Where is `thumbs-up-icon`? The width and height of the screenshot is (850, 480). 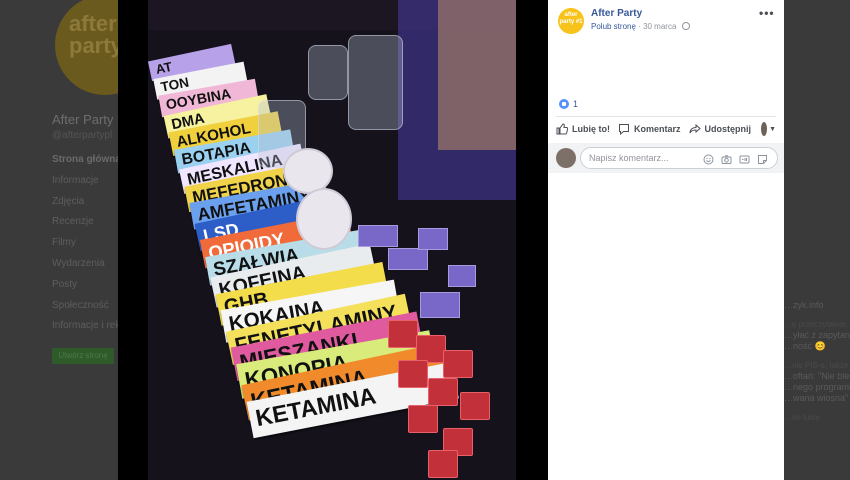
thumbs-up-icon is located at coordinates (562, 129).